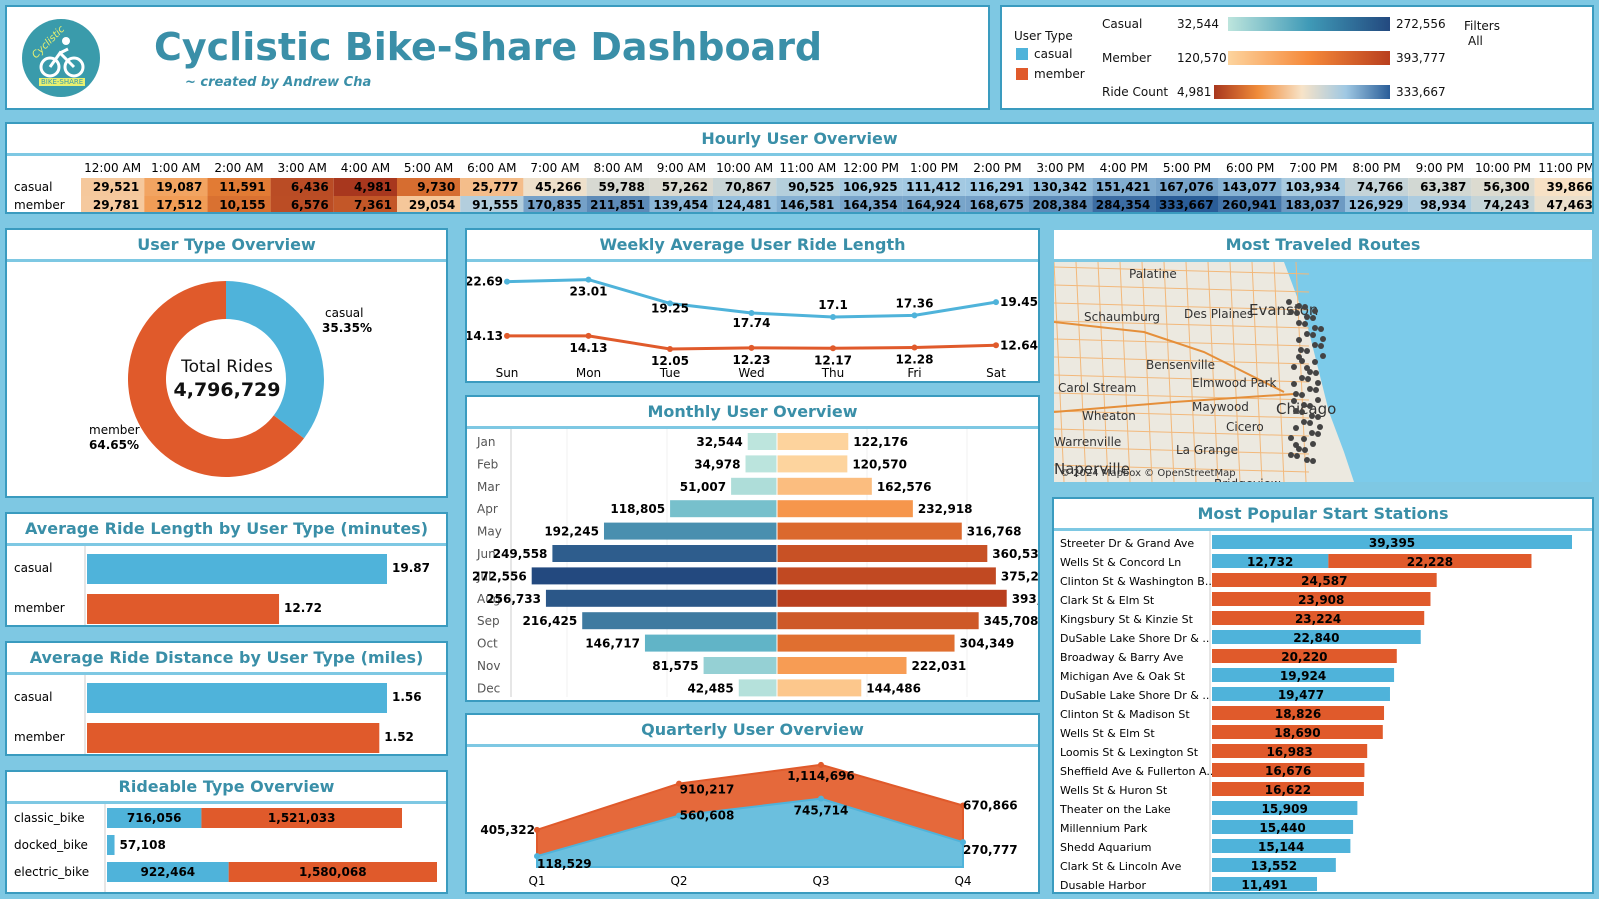 The height and width of the screenshot is (899, 1599). What do you see at coordinates (1134, 695) in the screenshot?
I see `station-label: DuSable Lake Shore Dr & ..` at bounding box center [1134, 695].